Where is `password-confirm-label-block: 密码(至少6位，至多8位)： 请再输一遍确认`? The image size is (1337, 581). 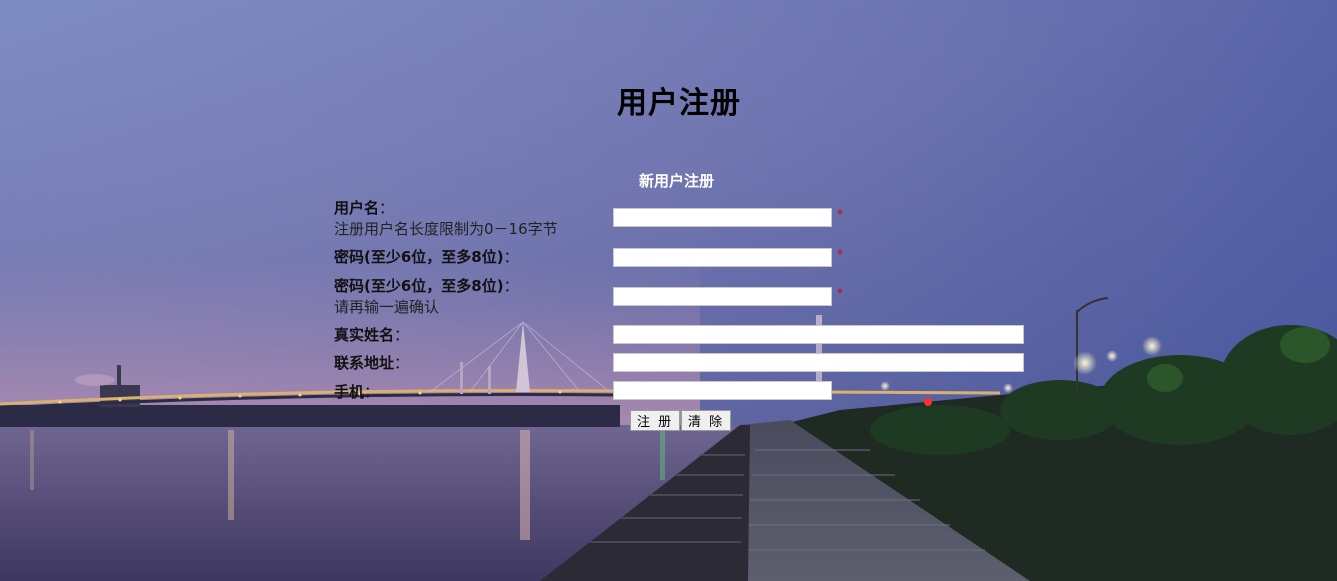 password-confirm-label-block: 密码(至少6位，至多8位)： 请再输一遍确认 is located at coordinates (426, 297).